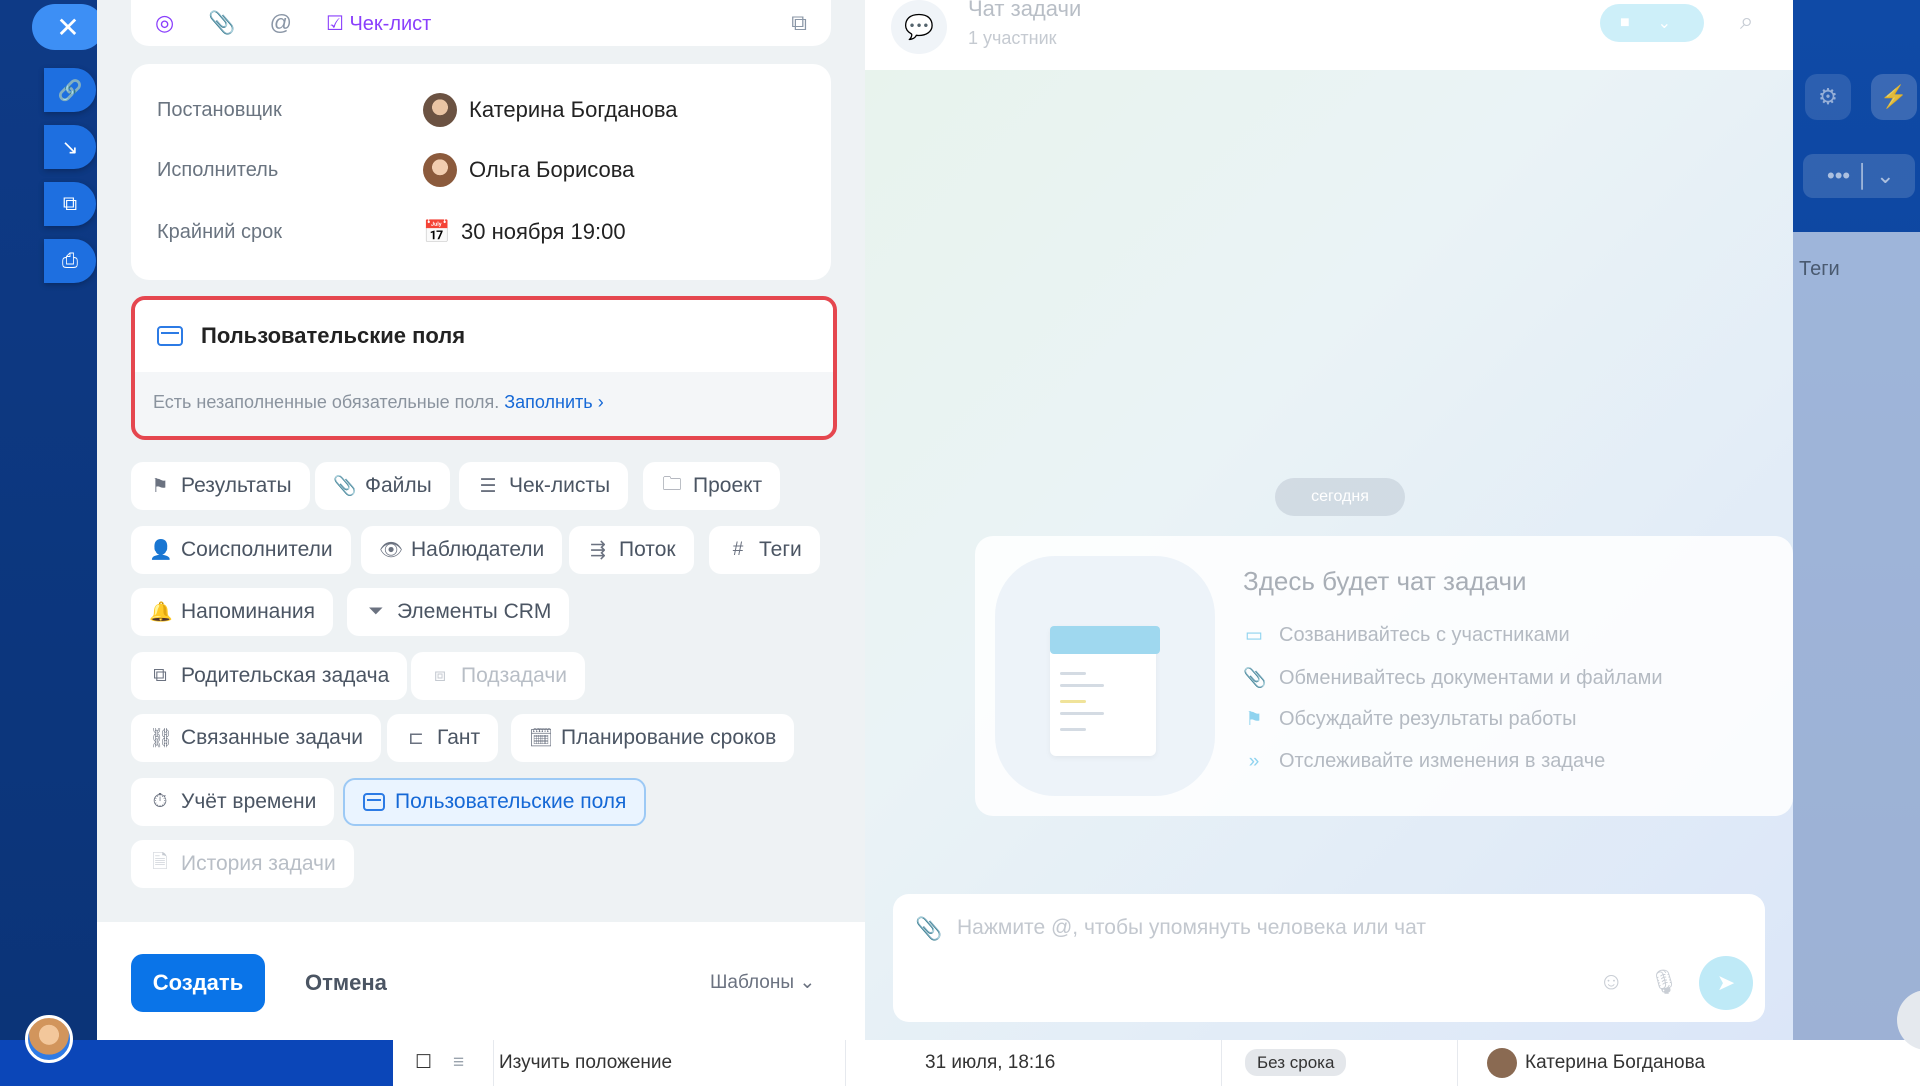  Describe the element at coordinates (548, 402) in the screenshot. I see `fill-fields-link-text: Заполнить` at that location.